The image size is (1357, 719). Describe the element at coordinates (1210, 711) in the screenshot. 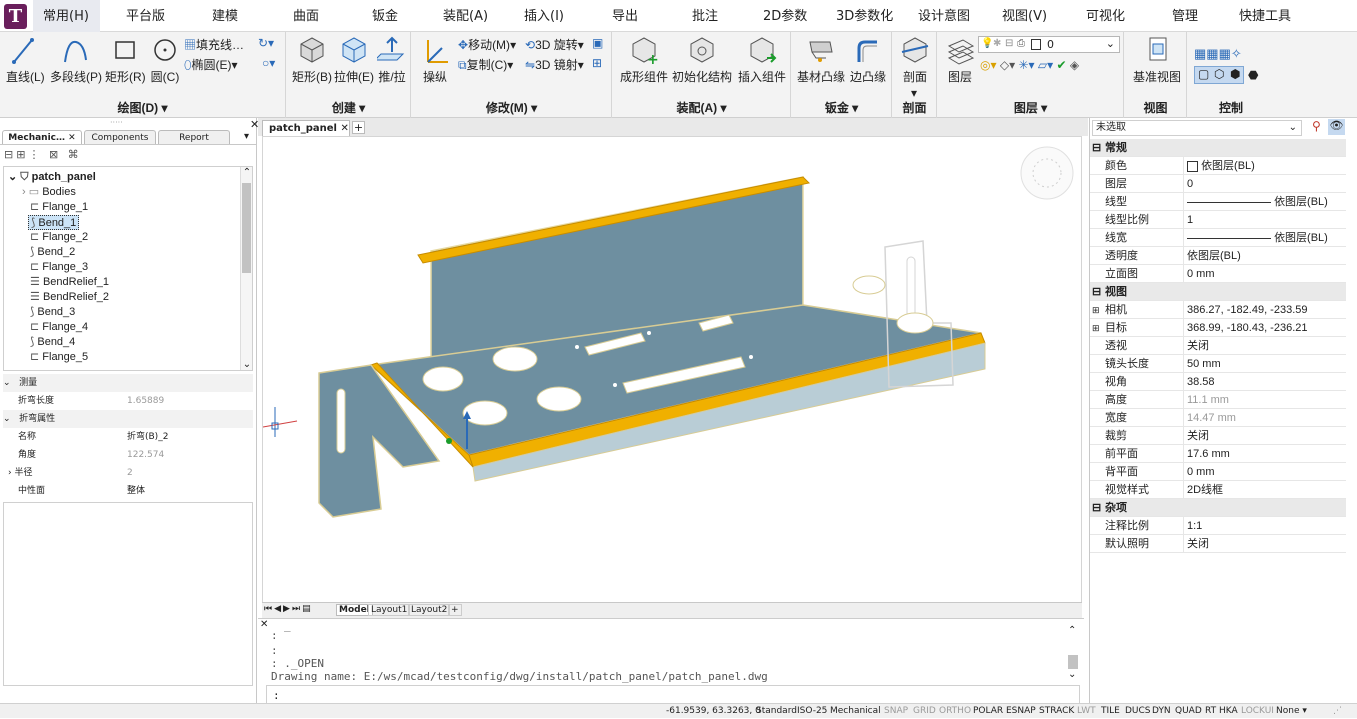

I see `status-rt: RT` at that location.